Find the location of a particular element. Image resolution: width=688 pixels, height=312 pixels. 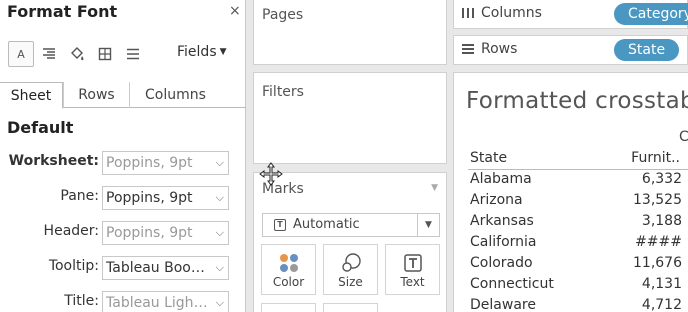

text-label: Text is located at coordinates (412, 282).